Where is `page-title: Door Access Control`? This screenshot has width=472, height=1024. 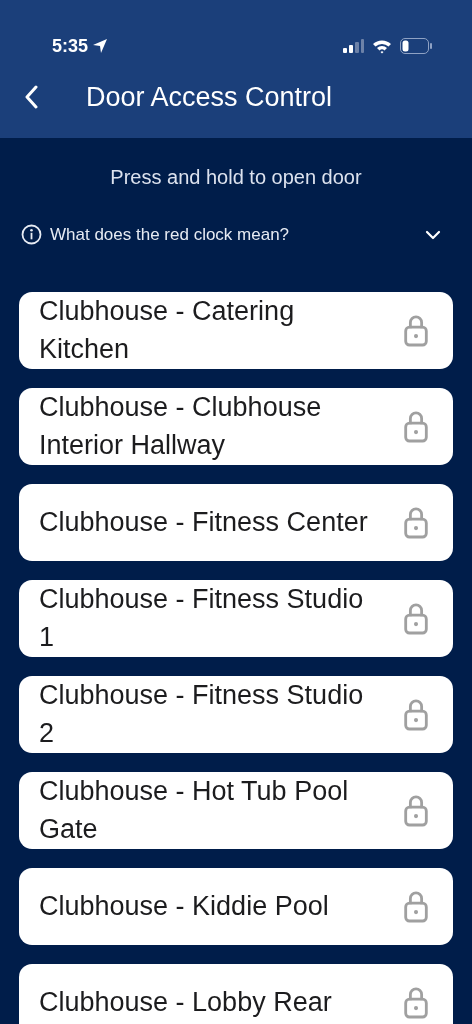
page-title: Door Access Control is located at coordinates (209, 97).